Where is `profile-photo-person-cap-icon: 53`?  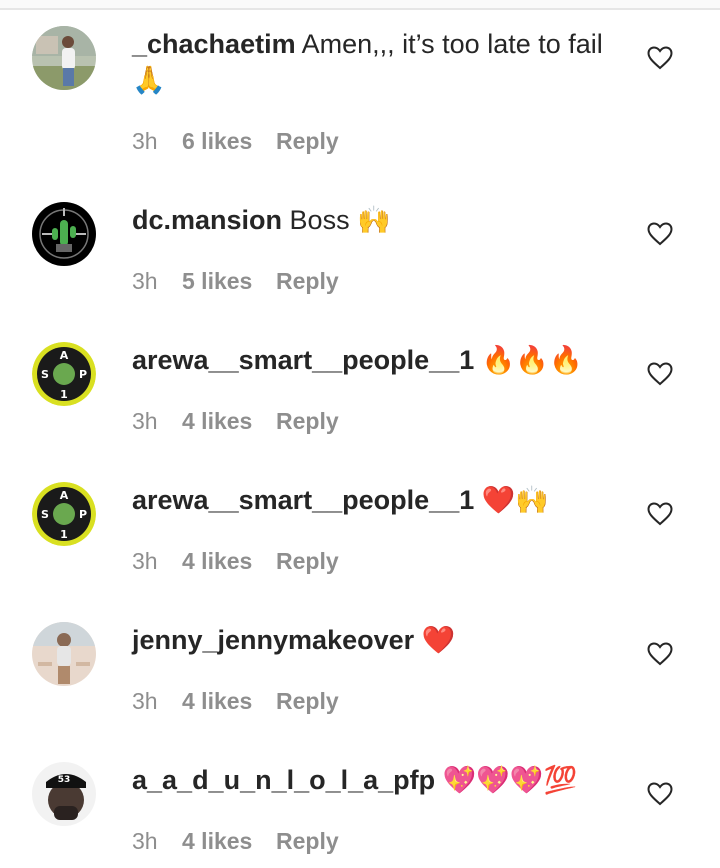 profile-photo-person-cap-icon: 53 is located at coordinates (64, 794).